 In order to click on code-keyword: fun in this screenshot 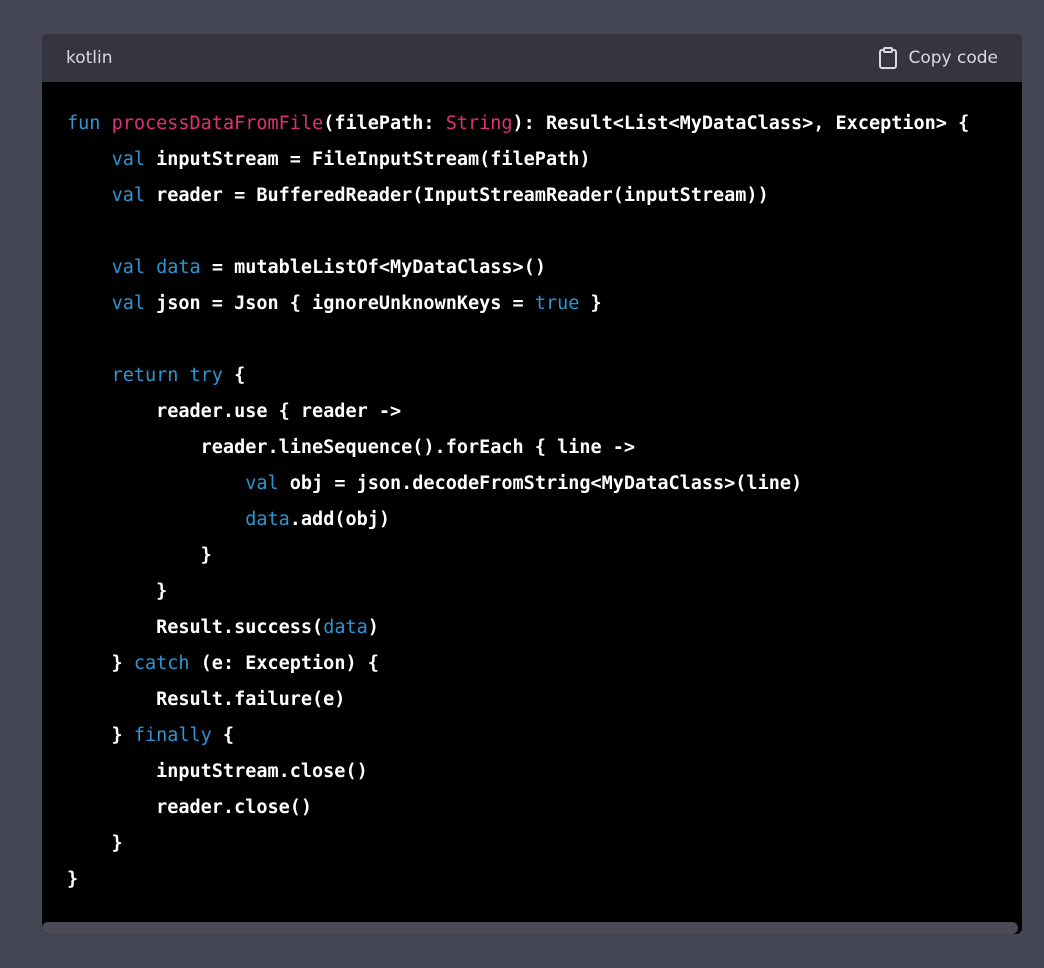, I will do `click(84, 123)`.